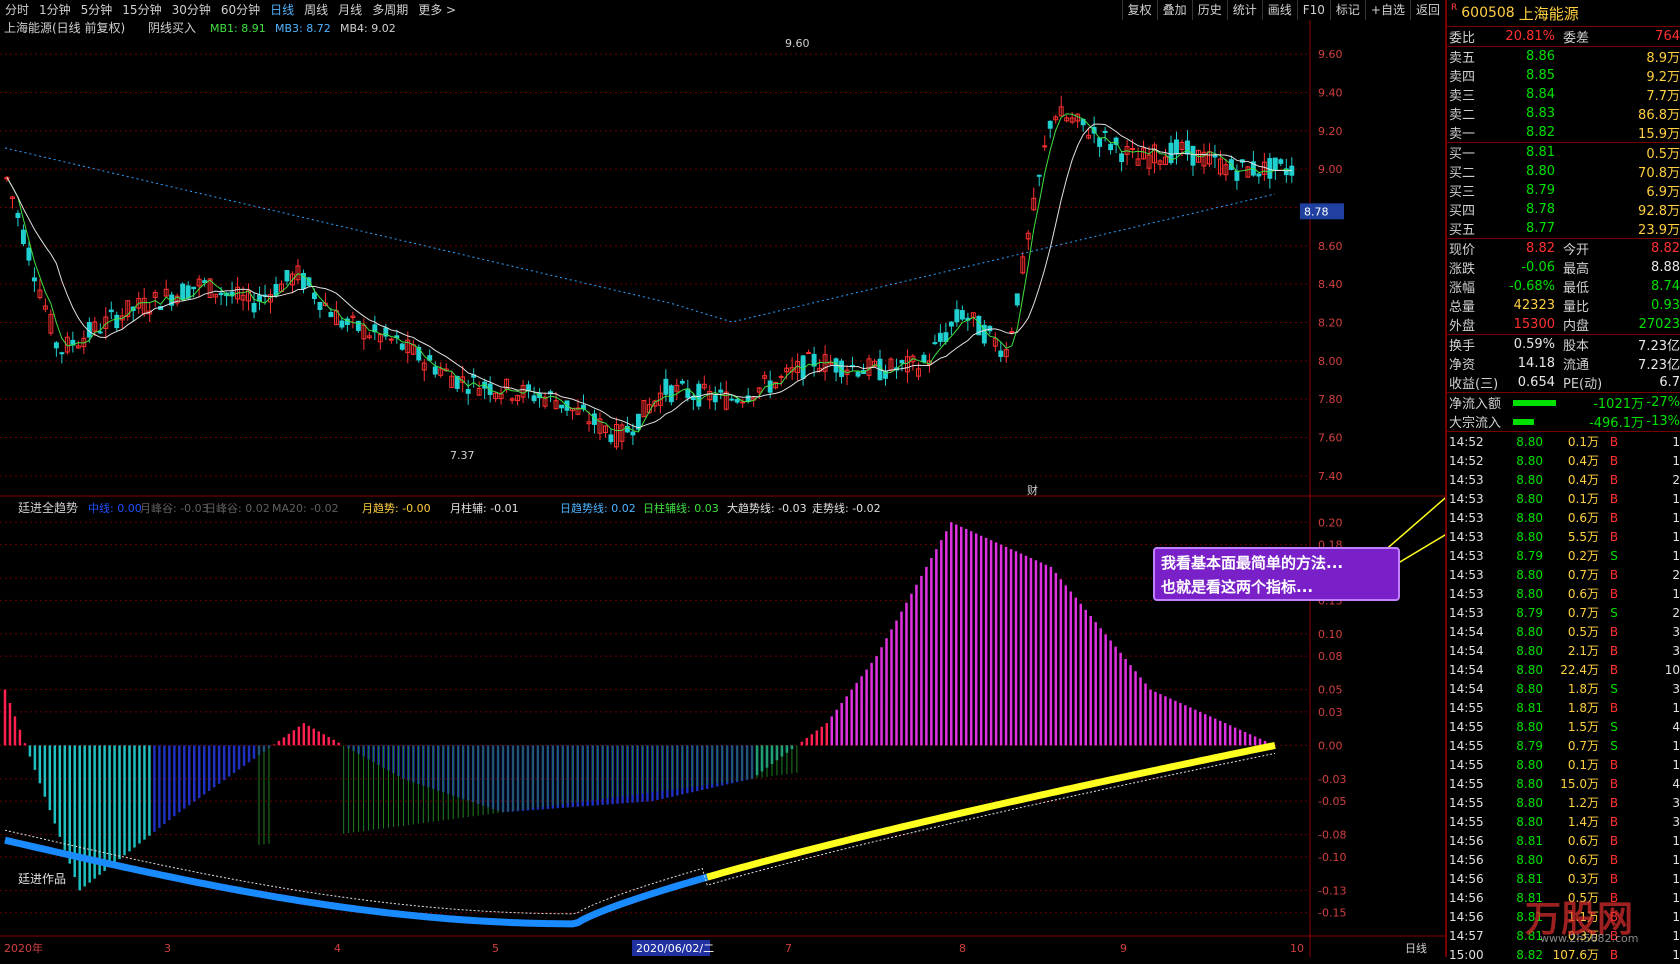  I want to click on toolbar-button-3: 统计, so click(1244, 10).